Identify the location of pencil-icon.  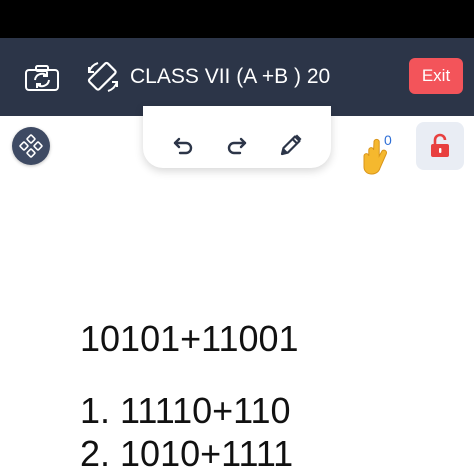
(291, 145).